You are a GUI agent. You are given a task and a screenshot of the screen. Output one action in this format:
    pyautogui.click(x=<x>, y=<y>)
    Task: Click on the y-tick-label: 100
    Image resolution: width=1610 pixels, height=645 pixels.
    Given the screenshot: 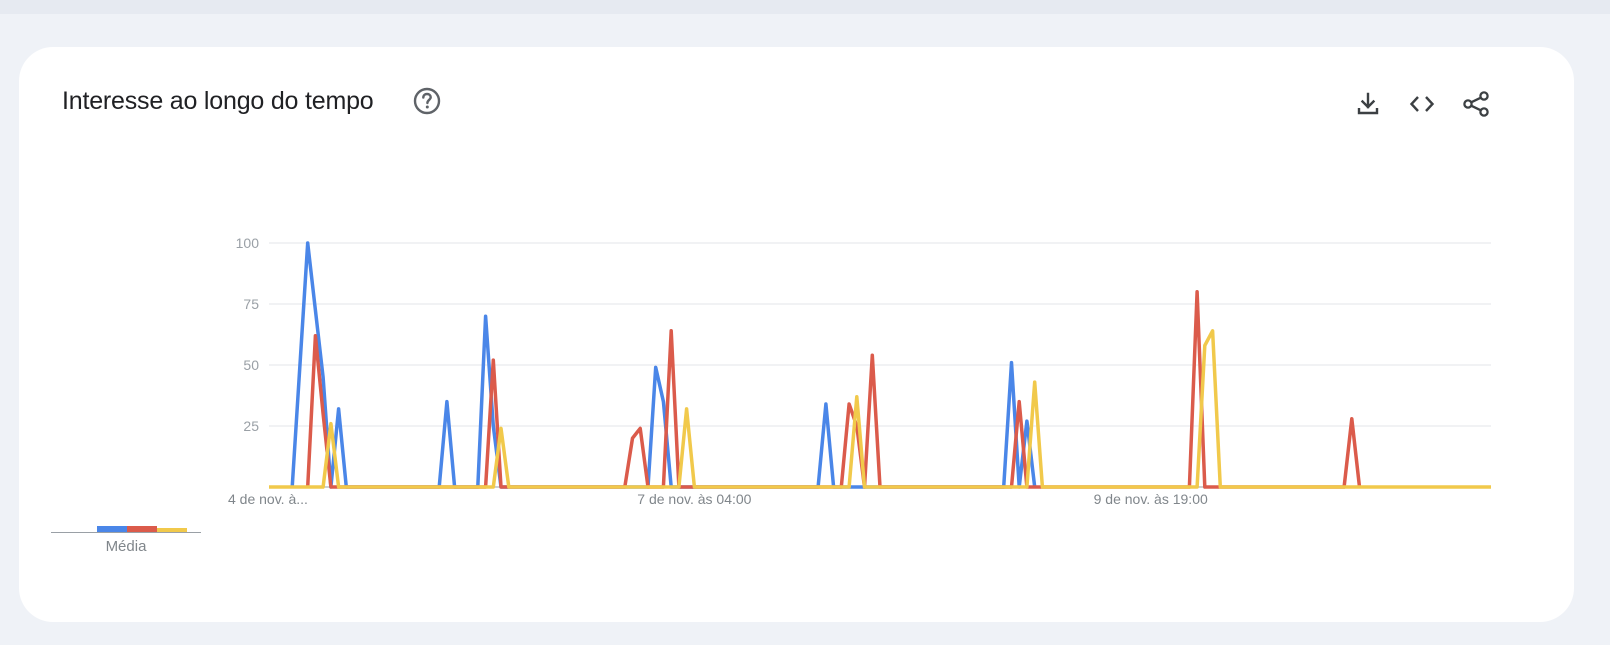 What is the action you would take?
    pyautogui.click(x=248, y=243)
    